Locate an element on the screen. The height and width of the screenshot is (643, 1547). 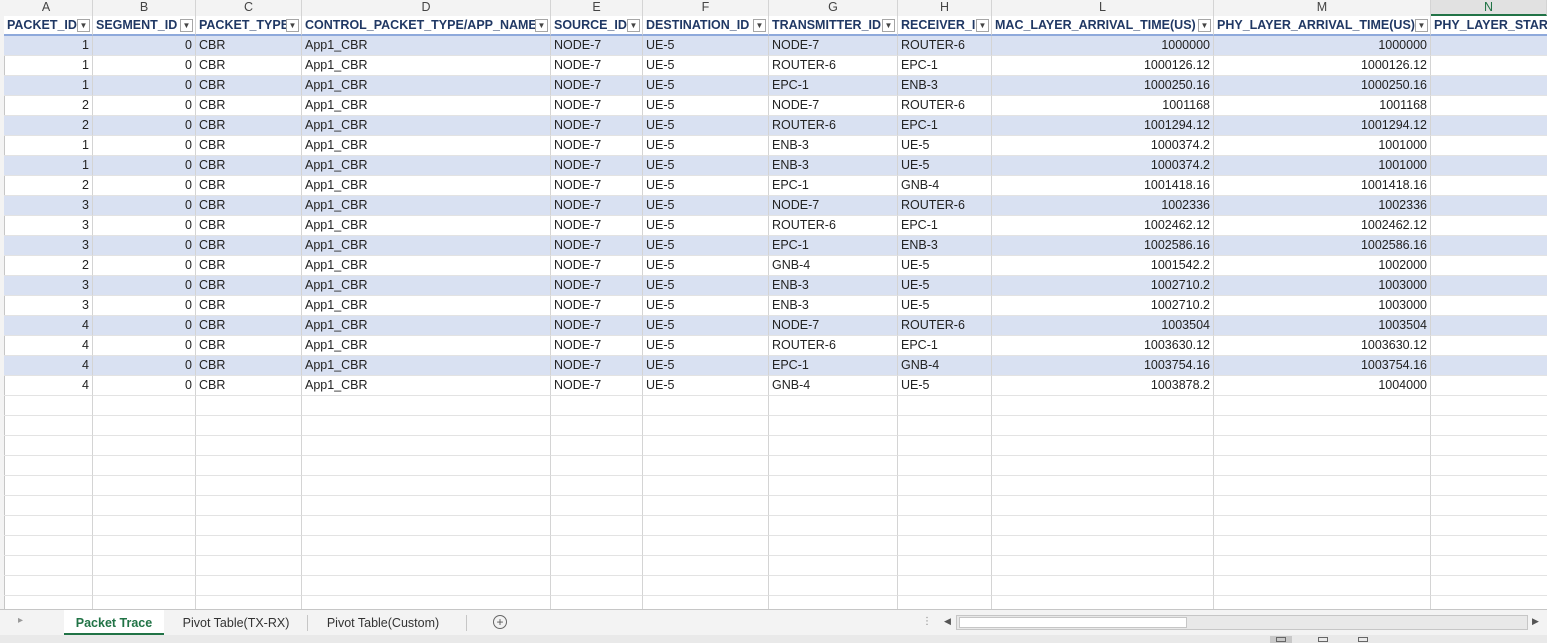
table-cell: 1003504 is located at coordinates (1103, 326).